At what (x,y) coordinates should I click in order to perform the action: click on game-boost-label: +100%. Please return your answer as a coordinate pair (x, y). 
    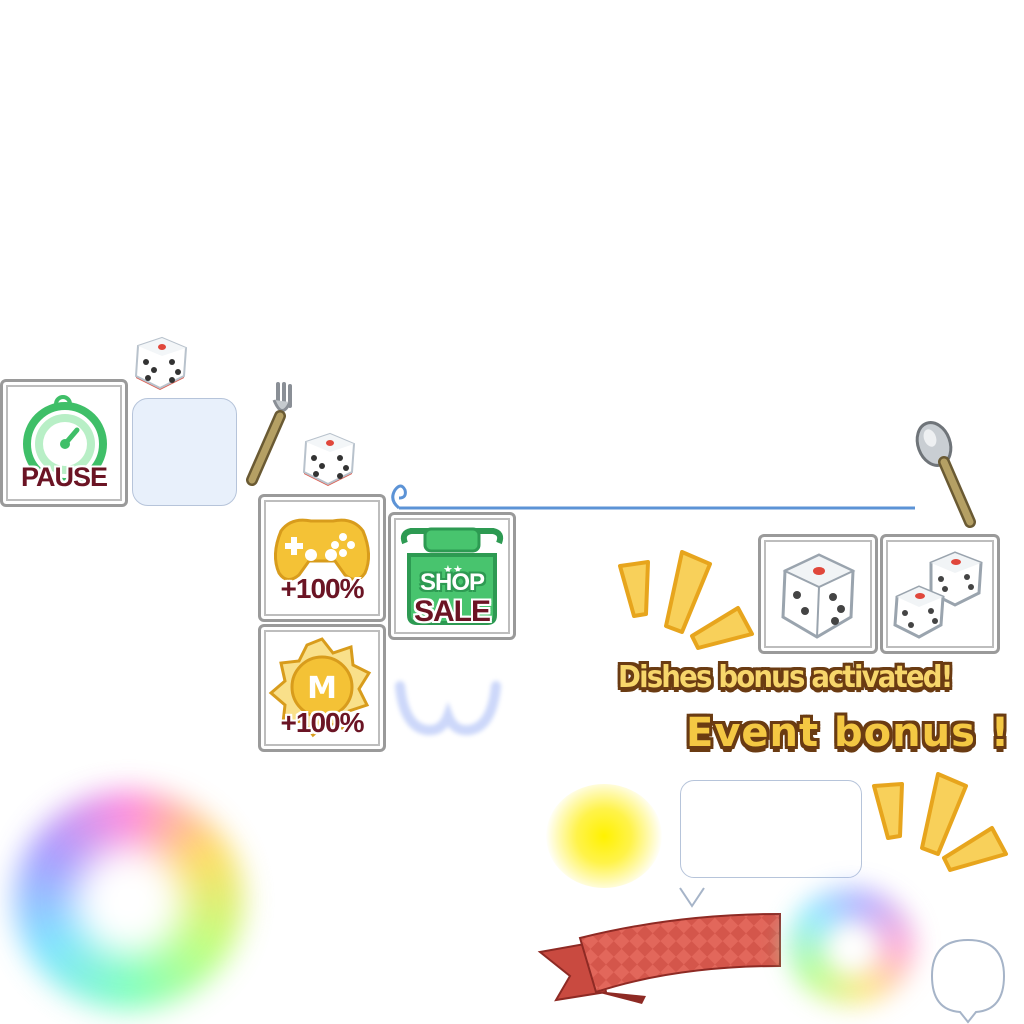
    Looking at the image, I should click on (322, 588).